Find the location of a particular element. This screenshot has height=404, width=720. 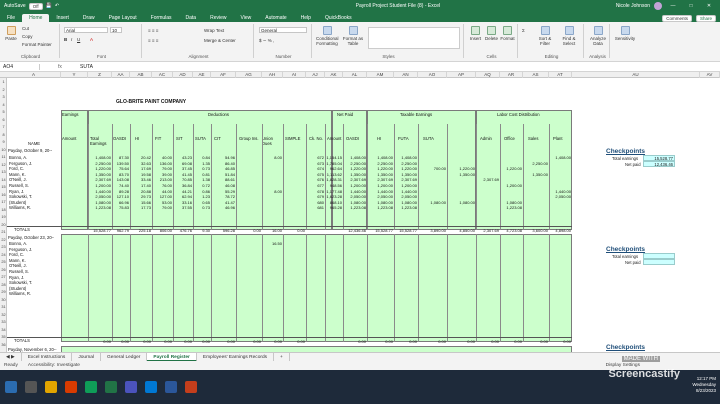

font-name-select: Arial is located at coordinates (86, 30).